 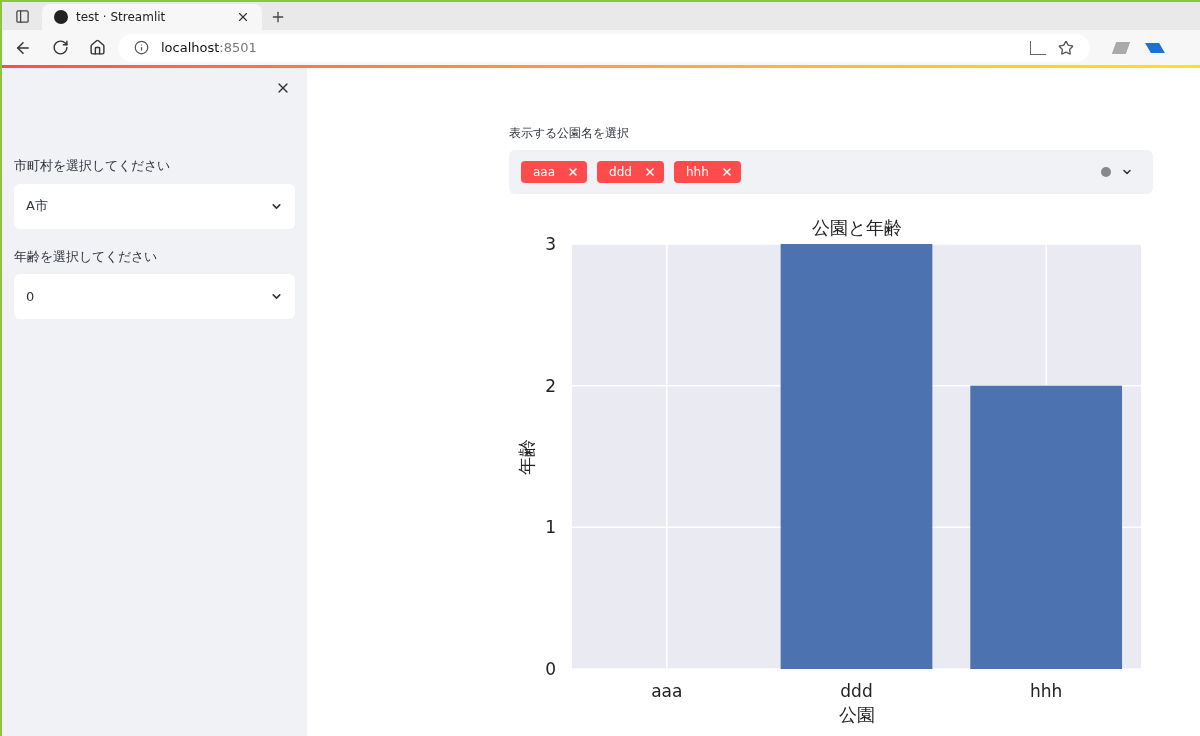 I want to click on x-tick-label: hhh, so click(x=1046, y=691).